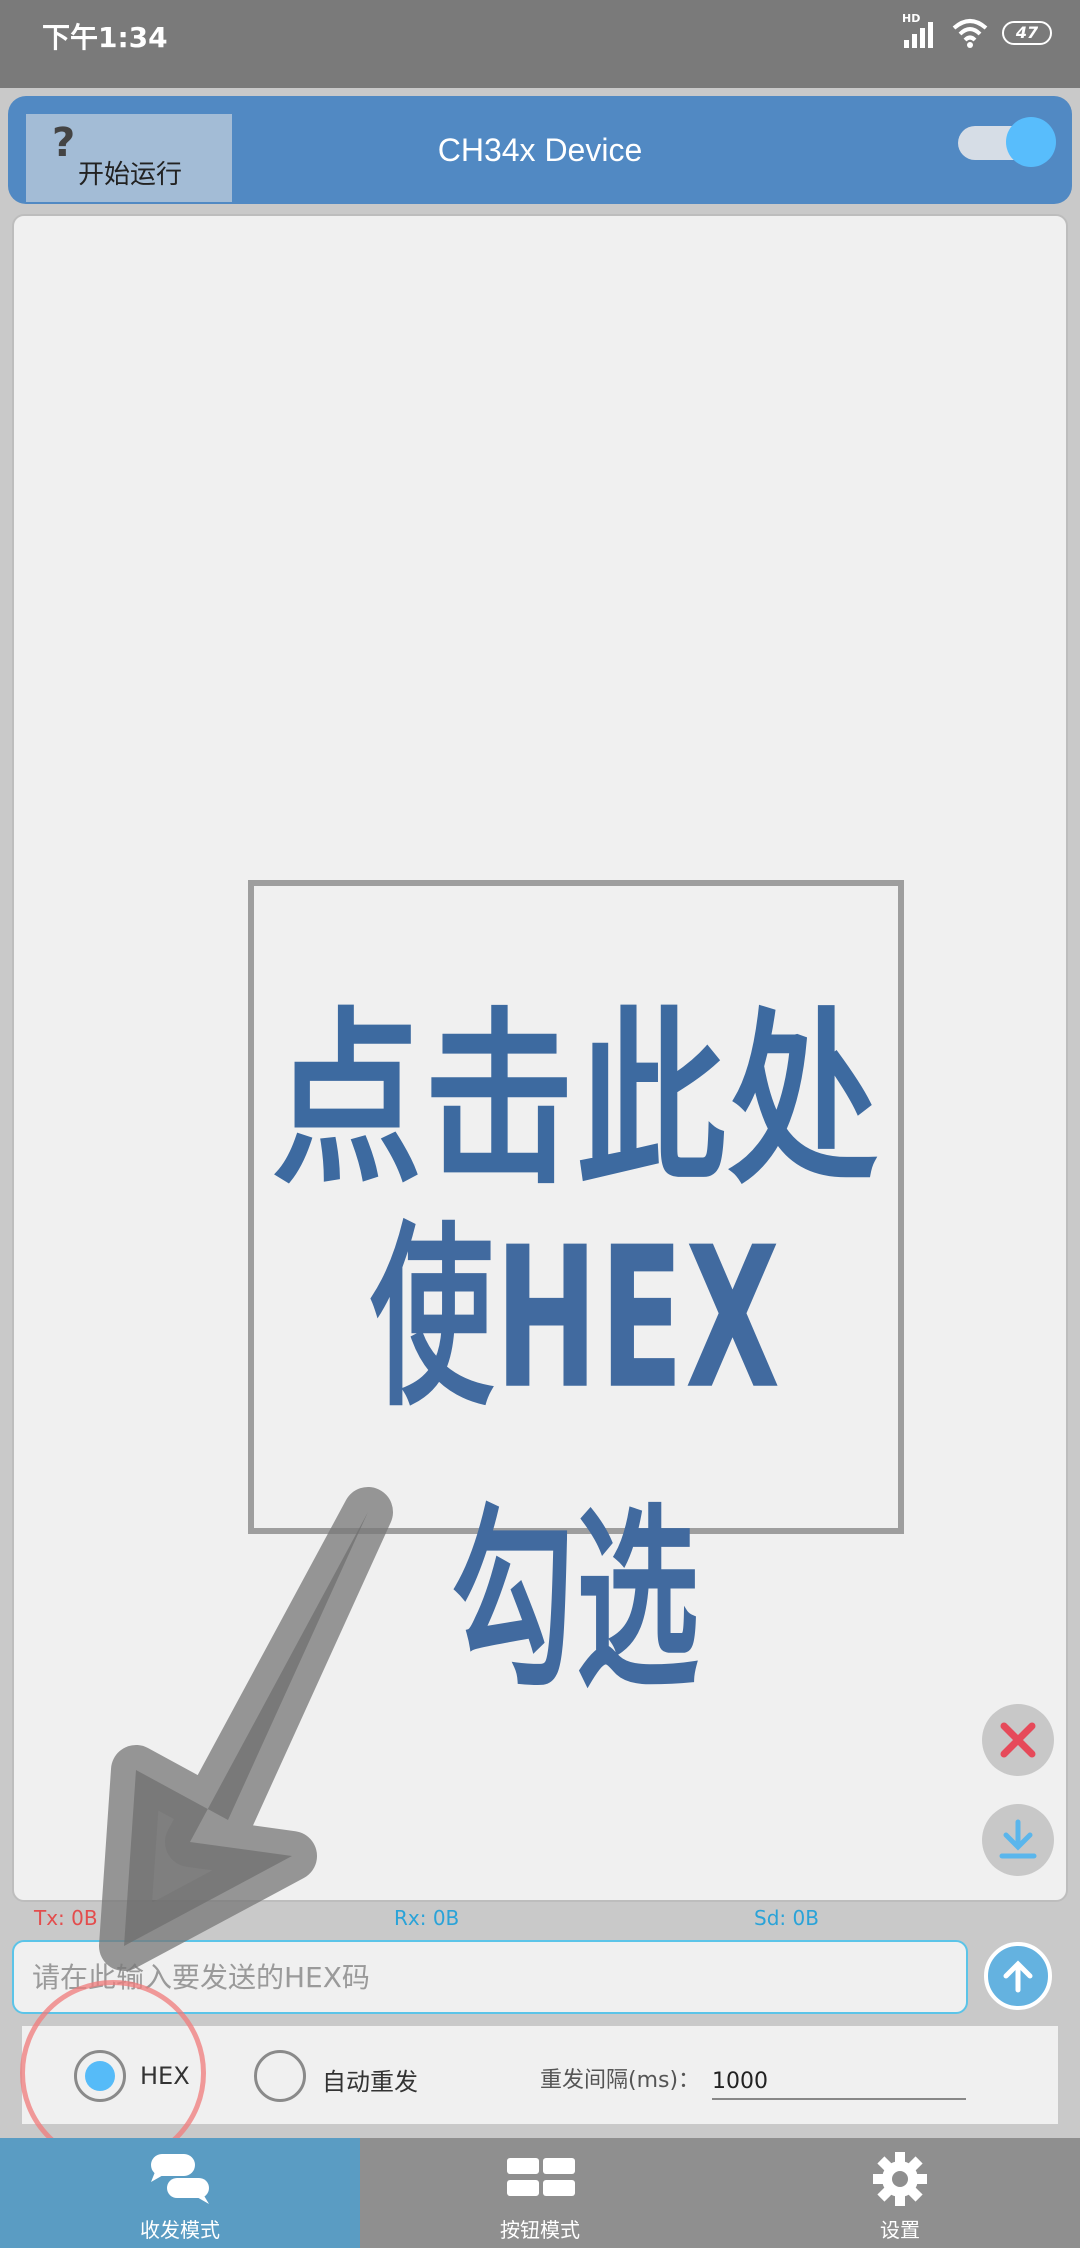  Describe the element at coordinates (576, 1460) in the screenshot. I see `tutorial-text-line2: 使HEX勾选` at that location.